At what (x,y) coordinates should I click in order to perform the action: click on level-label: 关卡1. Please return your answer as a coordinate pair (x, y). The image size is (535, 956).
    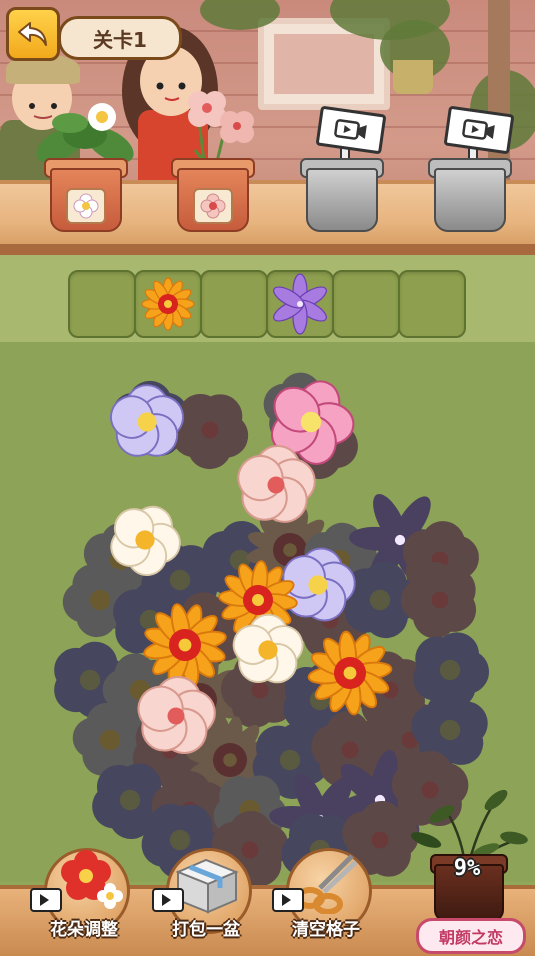
    Looking at the image, I should click on (120, 38).